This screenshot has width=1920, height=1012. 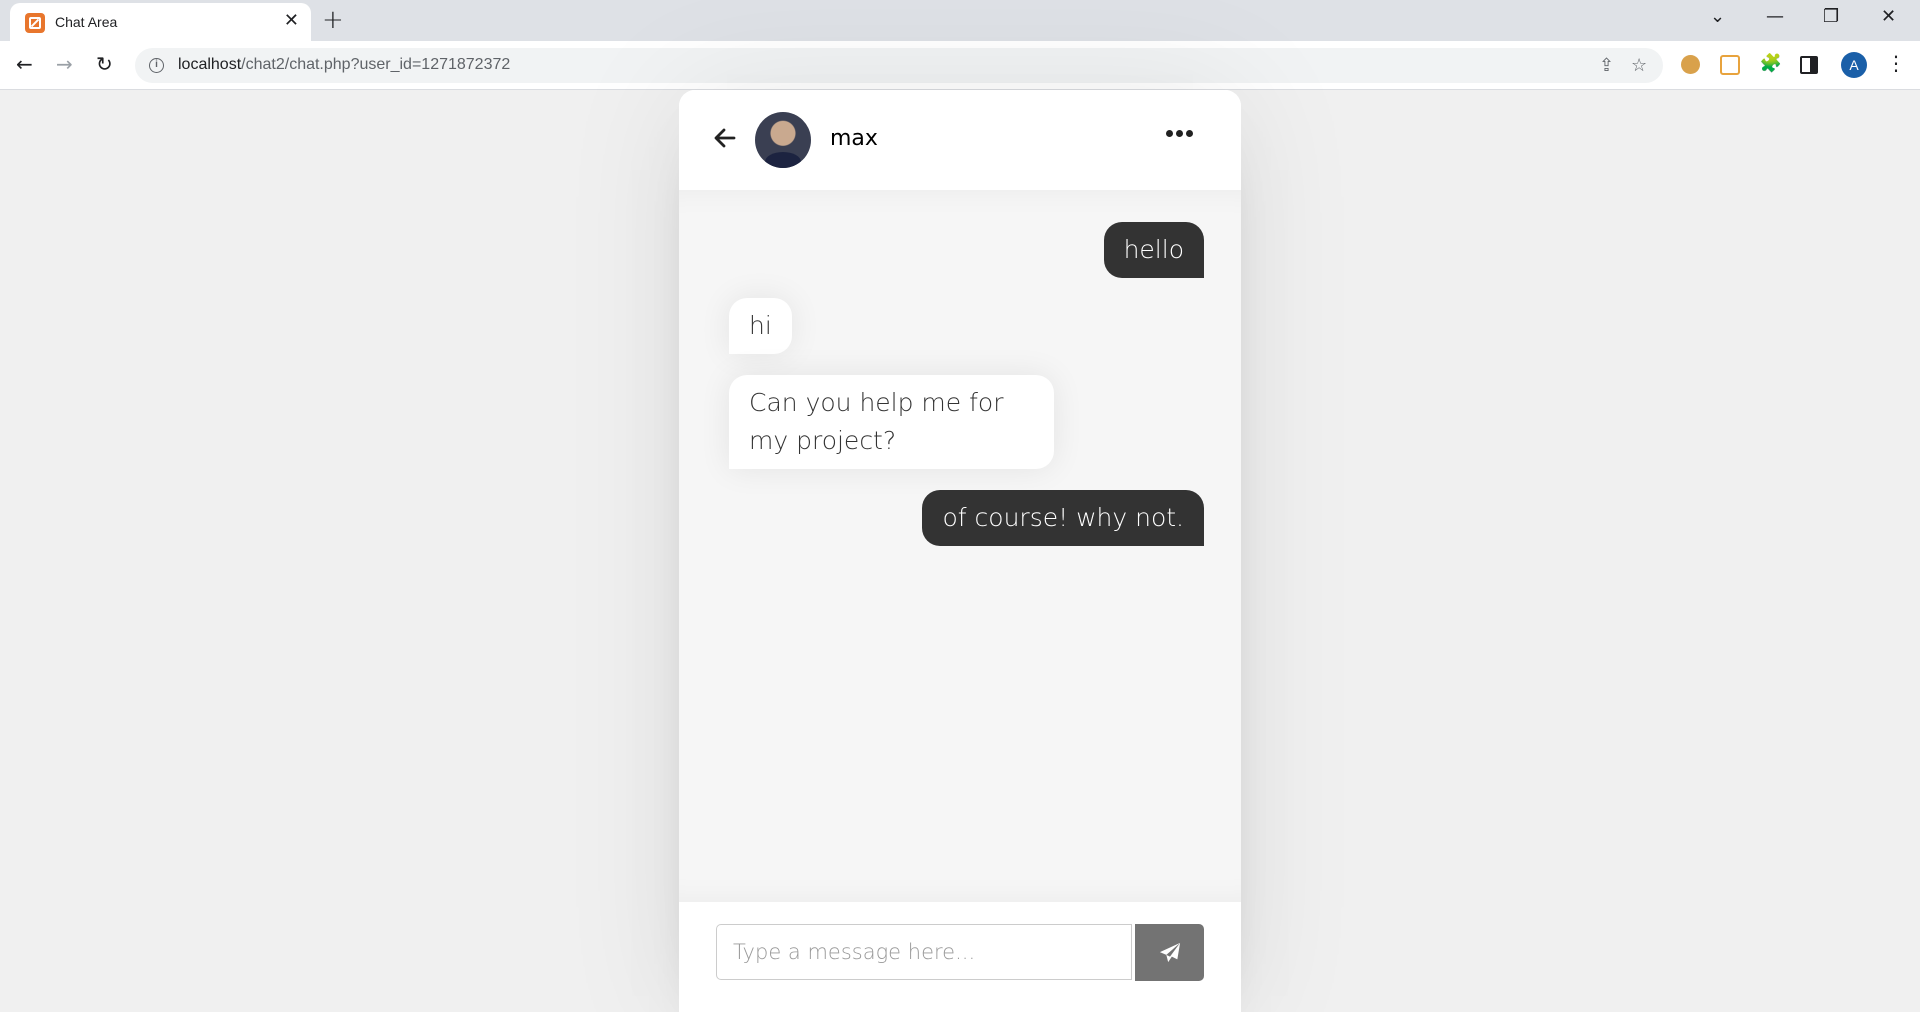 What do you see at coordinates (1831, 16) in the screenshot?
I see `restore-button: ❐` at bounding box center [1831, 16].